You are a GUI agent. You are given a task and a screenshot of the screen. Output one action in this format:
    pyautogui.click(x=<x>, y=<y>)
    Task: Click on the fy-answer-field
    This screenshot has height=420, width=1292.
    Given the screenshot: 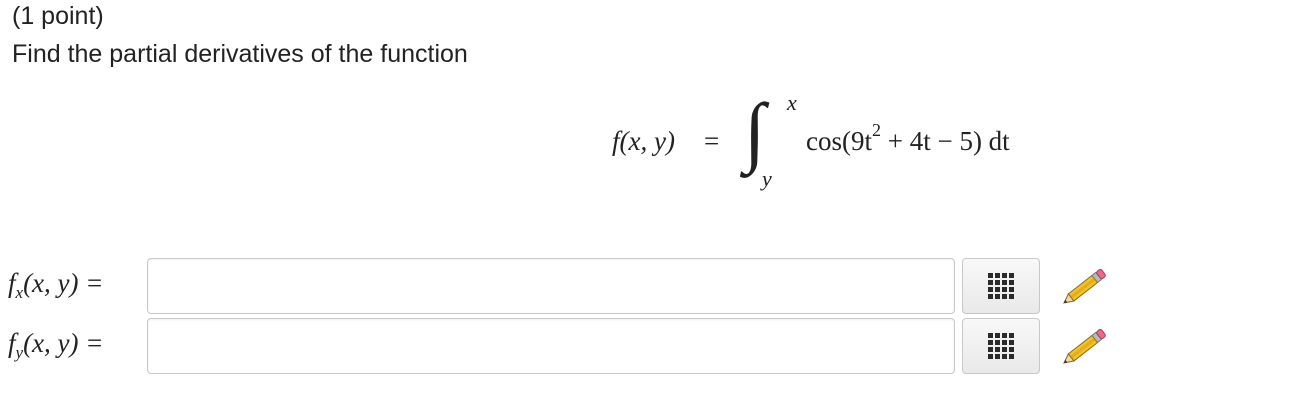 What is the action you would take?
    pyautogui.click(x=551, y=346)
    